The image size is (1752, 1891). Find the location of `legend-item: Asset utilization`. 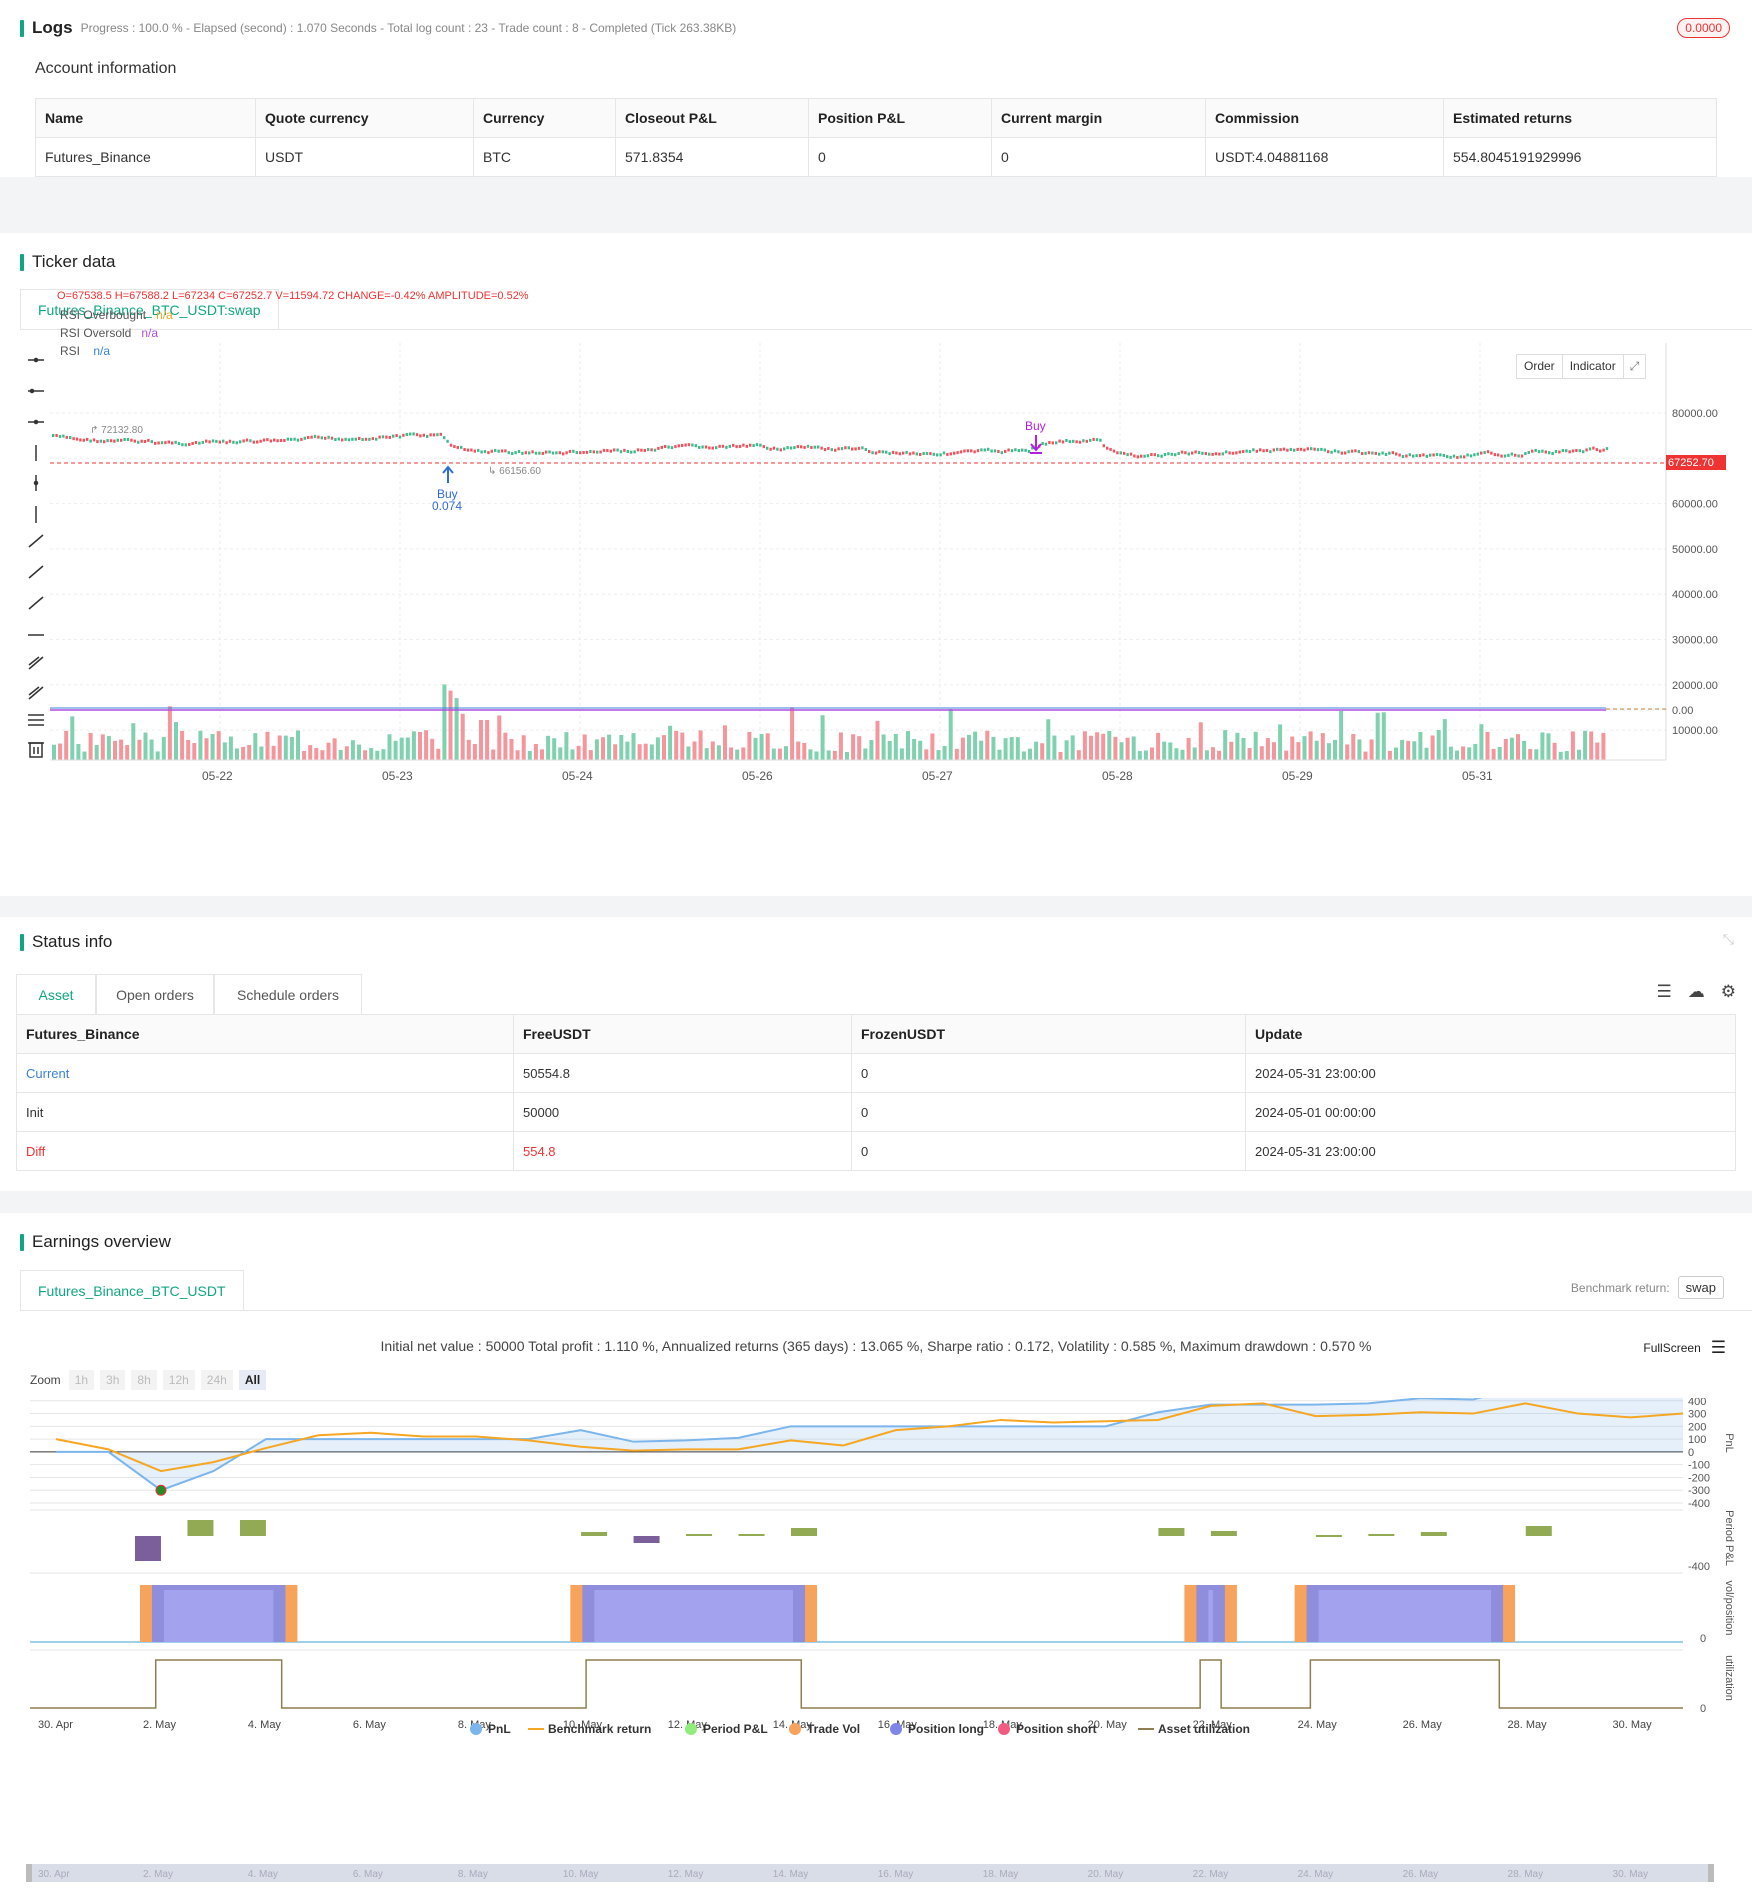

legend-item: Asset utilization is located at coordinates (1194, 1729).